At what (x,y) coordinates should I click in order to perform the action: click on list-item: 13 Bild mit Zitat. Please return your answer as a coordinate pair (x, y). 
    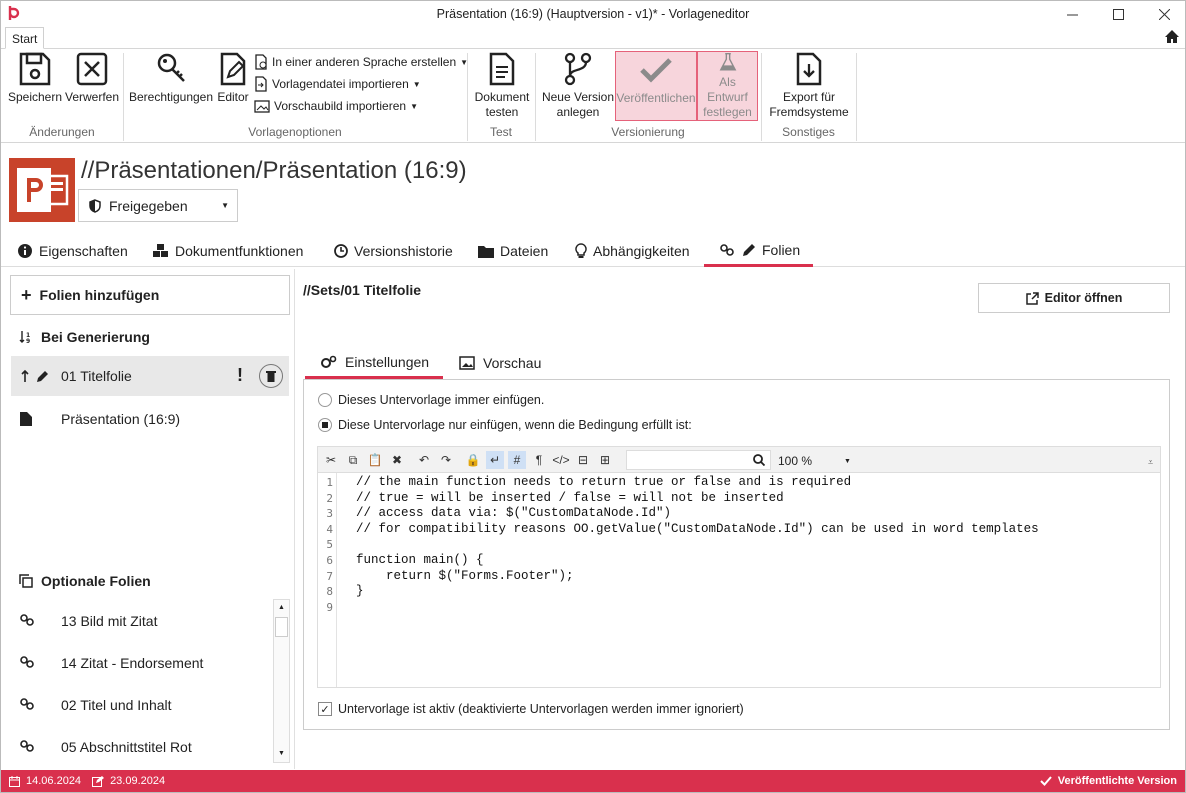
    Looking at the image, I should click on (140, 621).